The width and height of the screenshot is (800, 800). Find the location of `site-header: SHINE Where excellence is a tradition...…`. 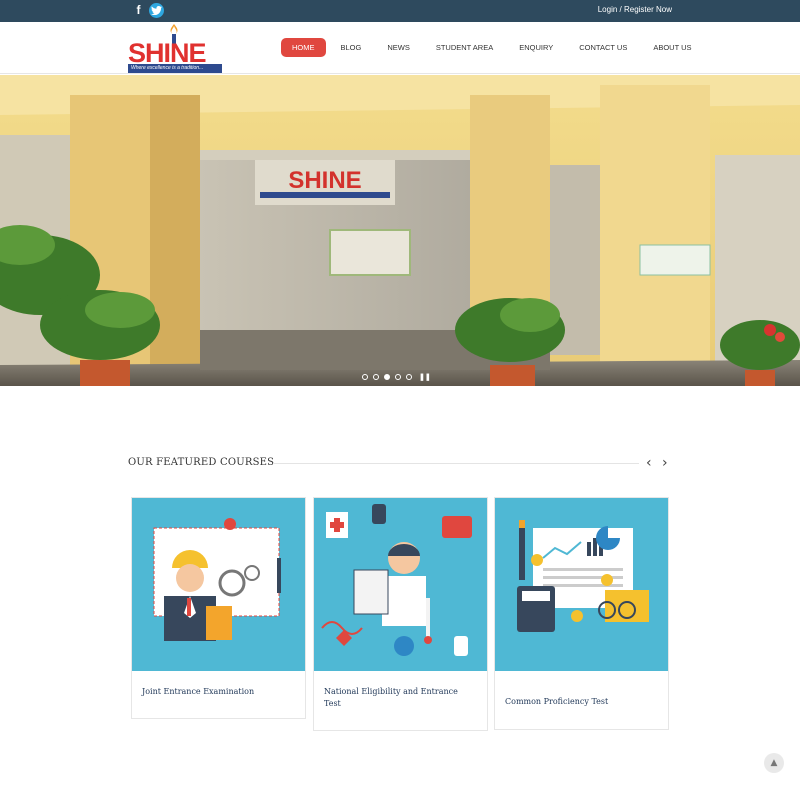

site-header: SHINE Where excellence is a tradition...… is located at coordinates (400, 48).